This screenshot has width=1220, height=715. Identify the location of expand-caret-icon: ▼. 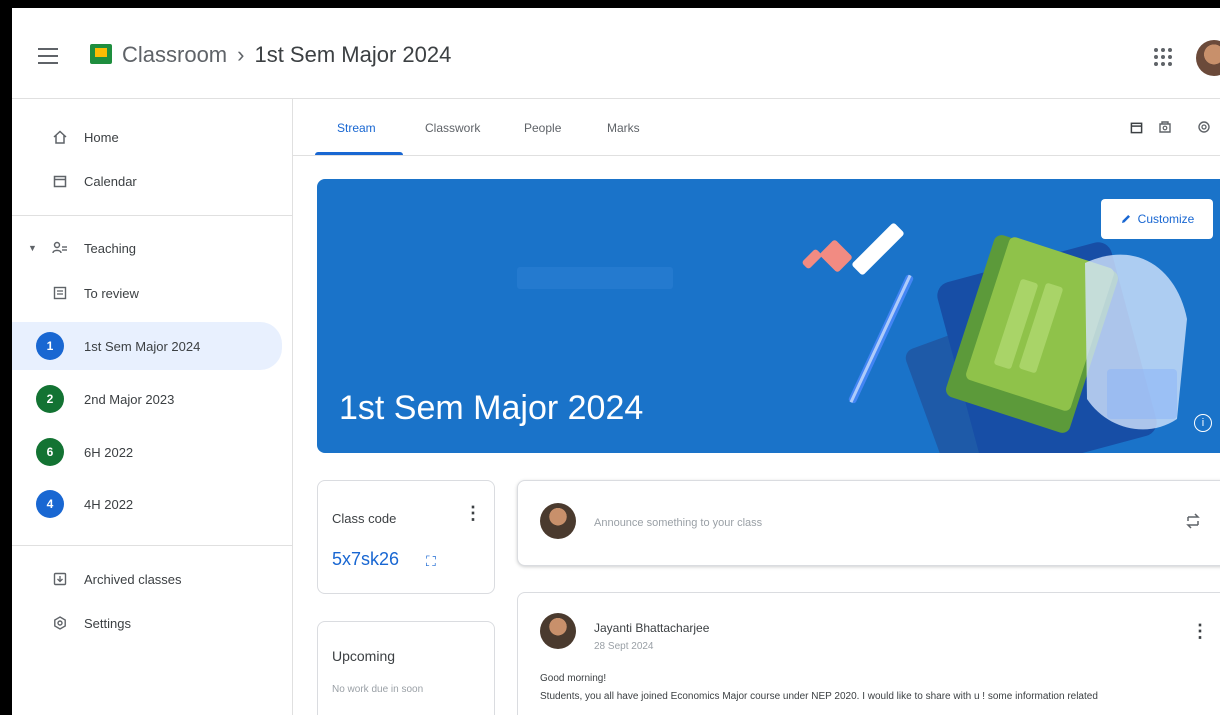
(32, 248).